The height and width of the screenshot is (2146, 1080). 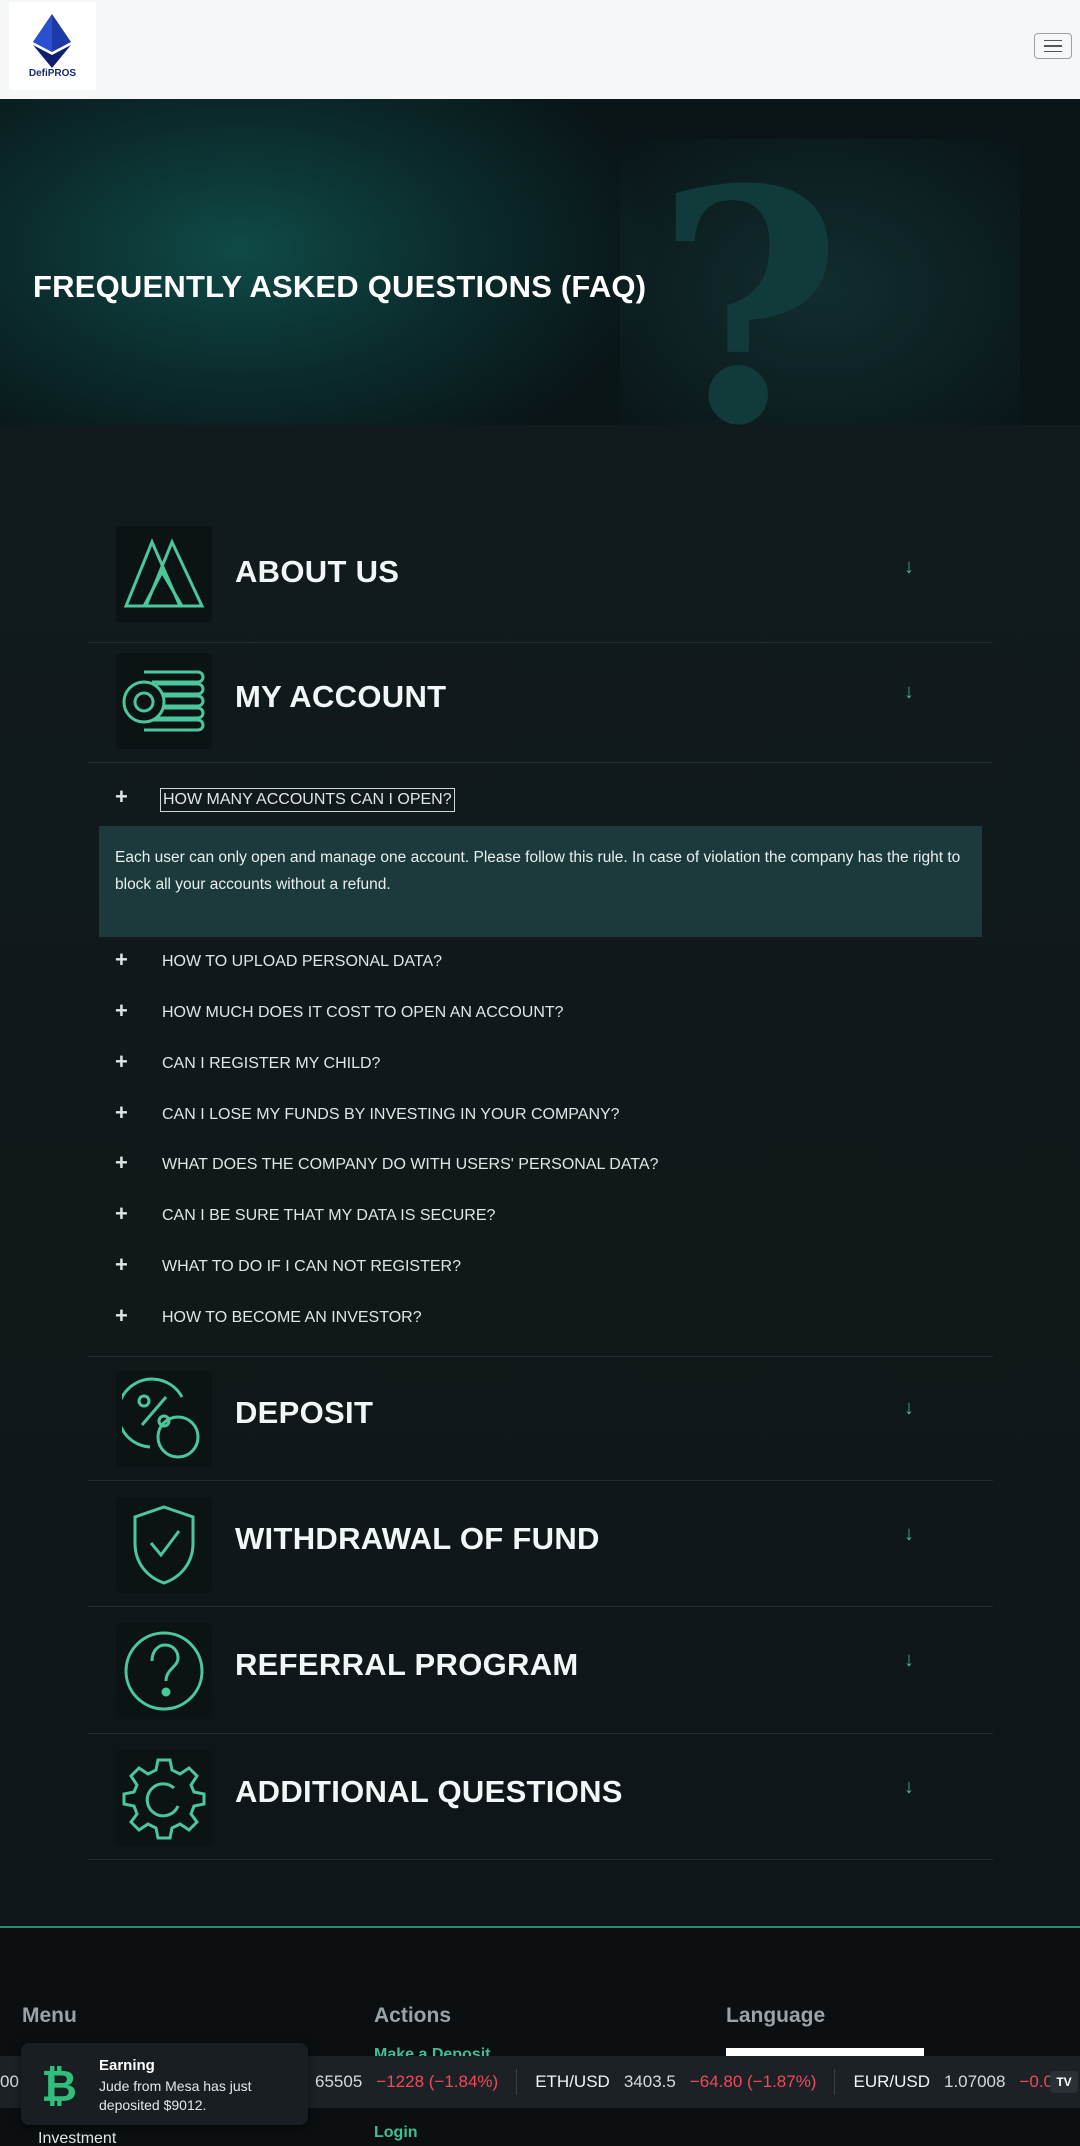 I want to click on faq-category-withdrawal: WITHDRAWAL OF FUND ↓, so click(x=540, y=1544).